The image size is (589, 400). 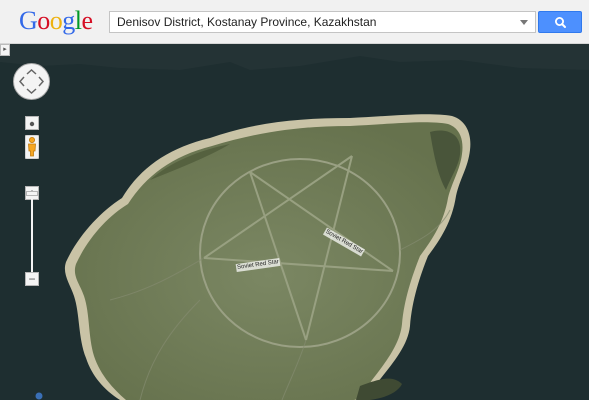 I want to click on logo-letter: e, so click(x=87, y=20).